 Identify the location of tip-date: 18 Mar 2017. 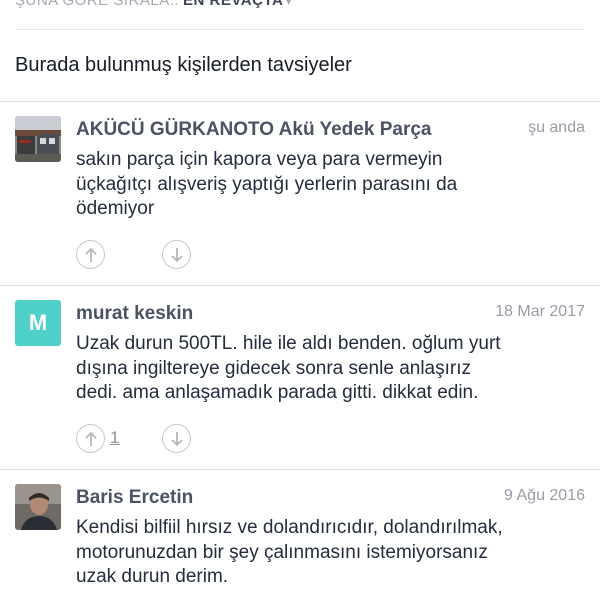
(540, 311).